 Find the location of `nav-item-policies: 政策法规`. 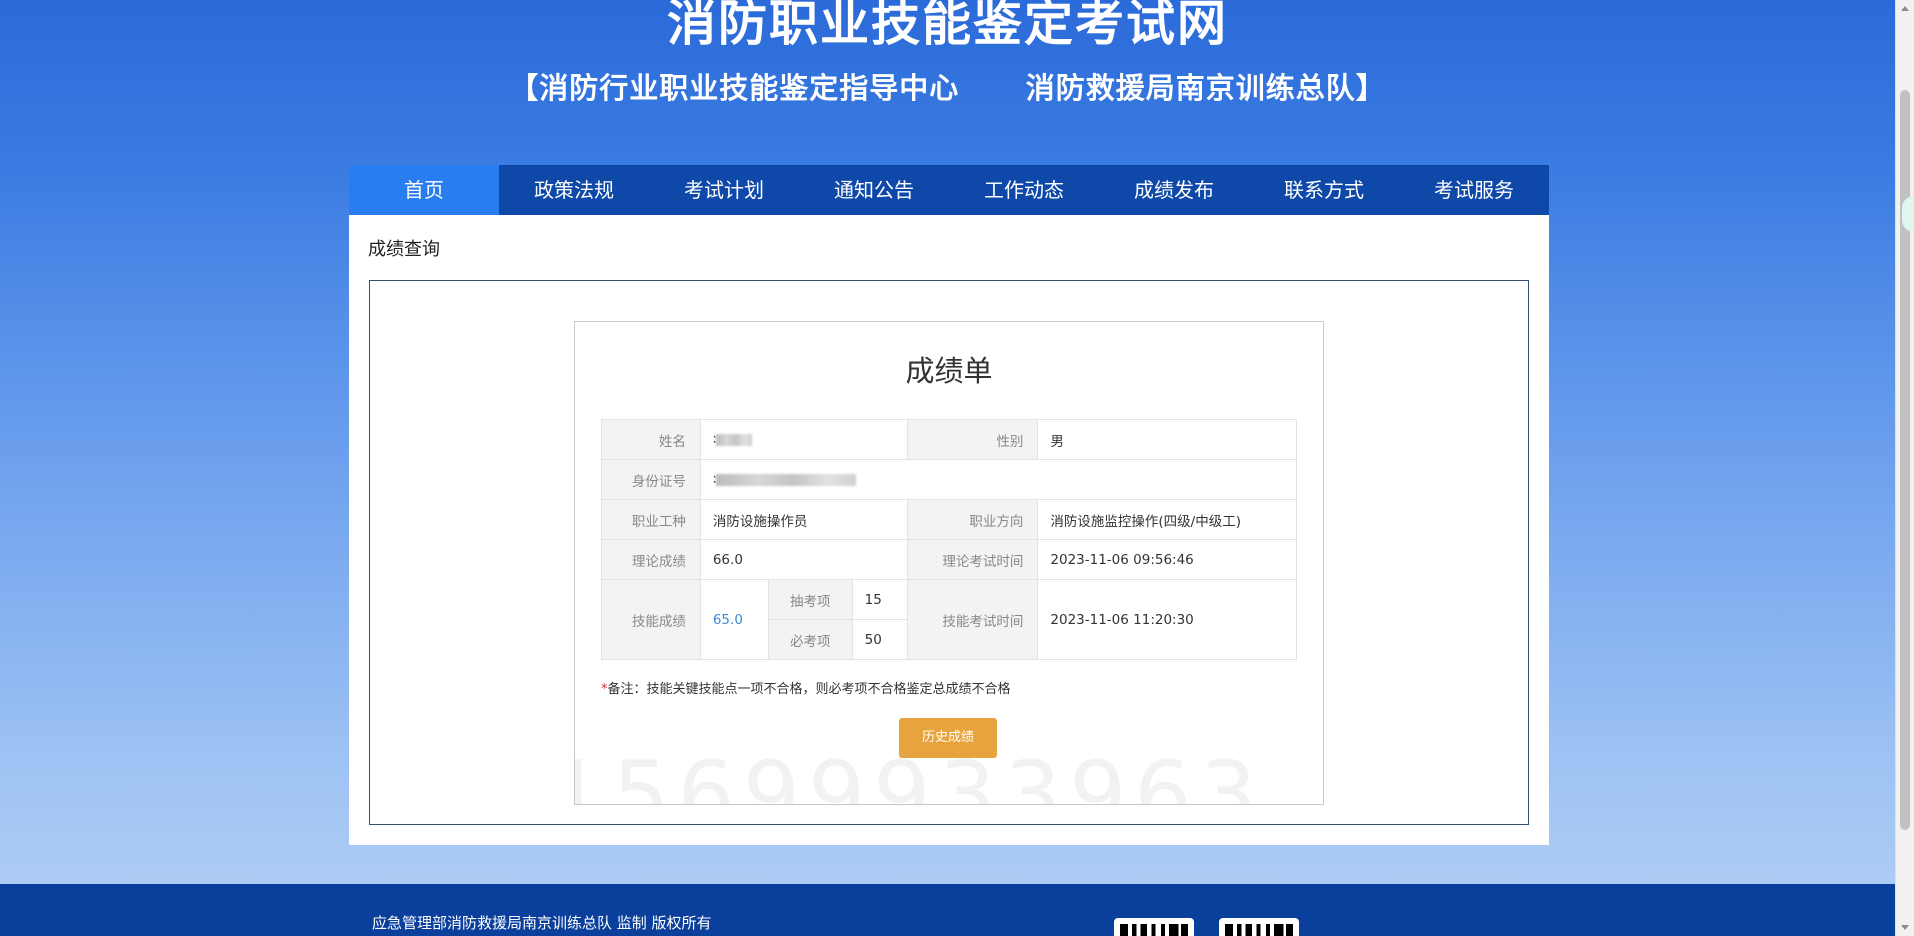

nav-item-policies: 政策法规 is located at coordinates (574, 190).